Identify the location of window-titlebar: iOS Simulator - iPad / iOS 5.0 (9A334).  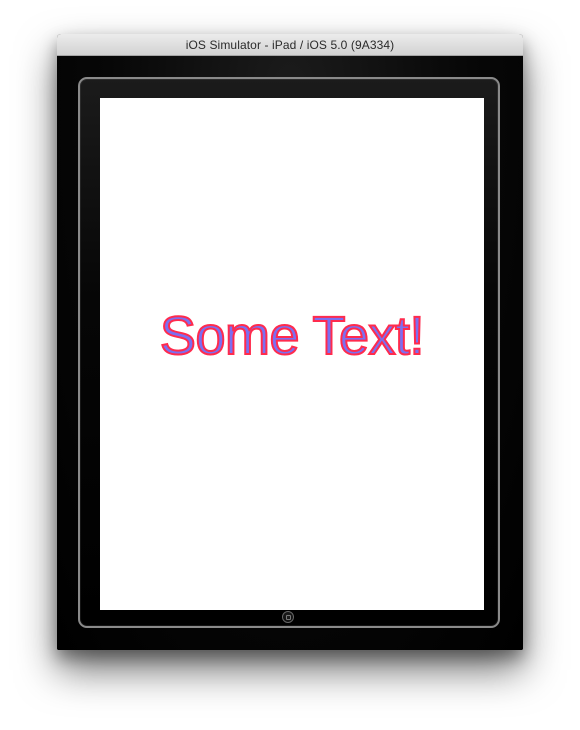
(290, 45).